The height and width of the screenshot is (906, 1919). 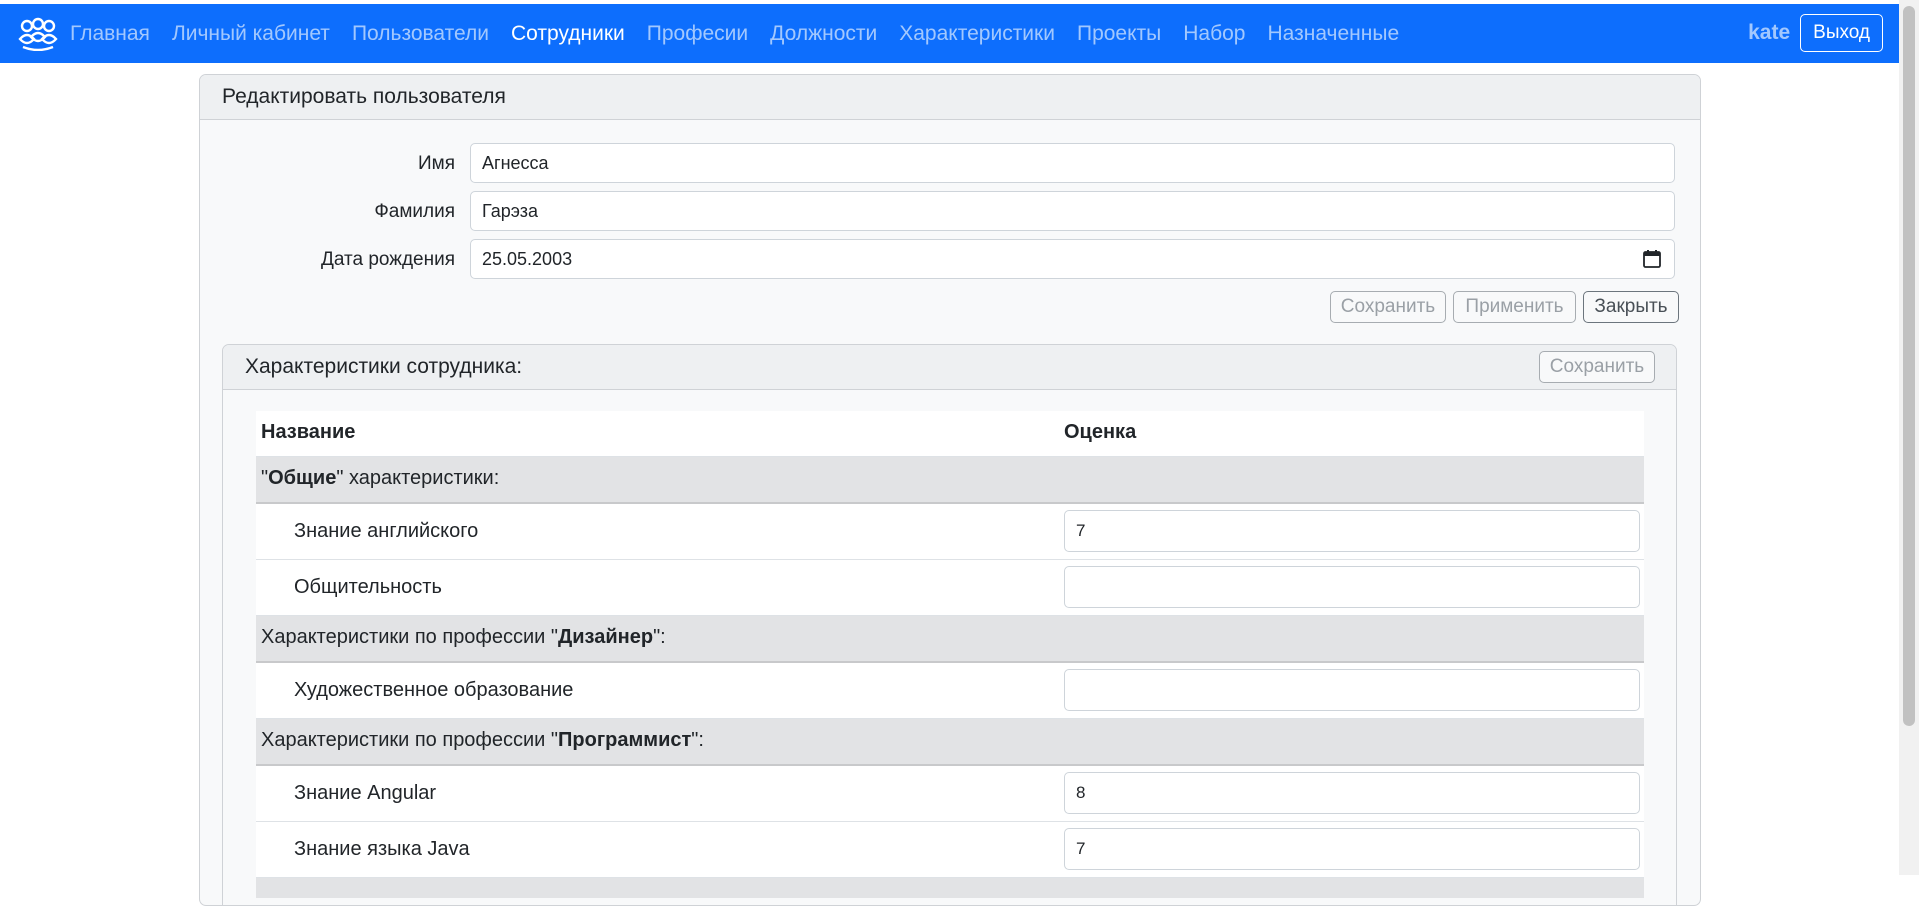 I want to click on trait-name: Знание Angular, so click(x=365, y=793).